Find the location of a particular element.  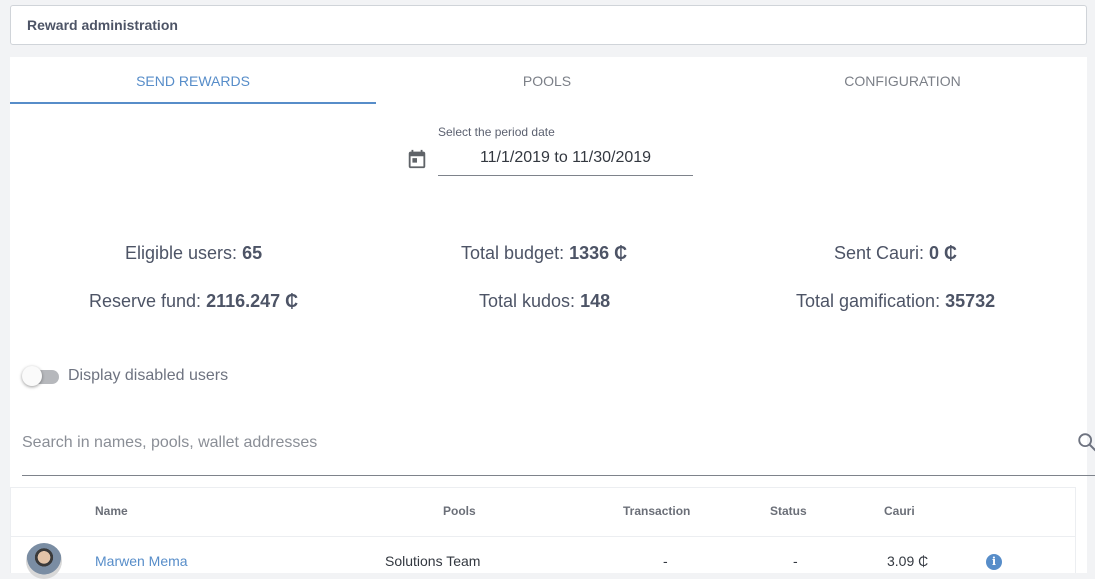

period-date-label: Select the period date is located at coordinates (496, 132).